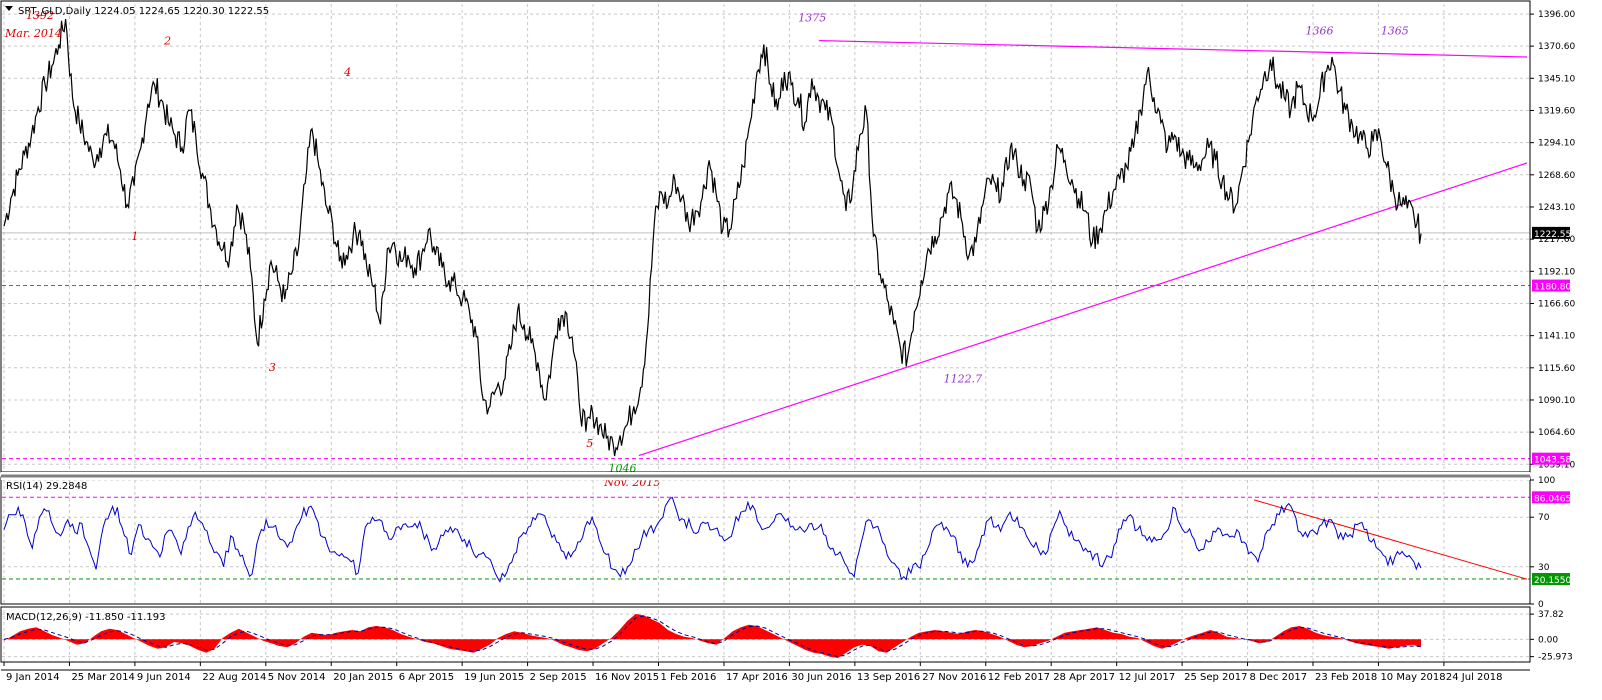 This screenshot has height=700, width=1602. I want to click on level-tag-label: 1043.58, so click(1552, 461).